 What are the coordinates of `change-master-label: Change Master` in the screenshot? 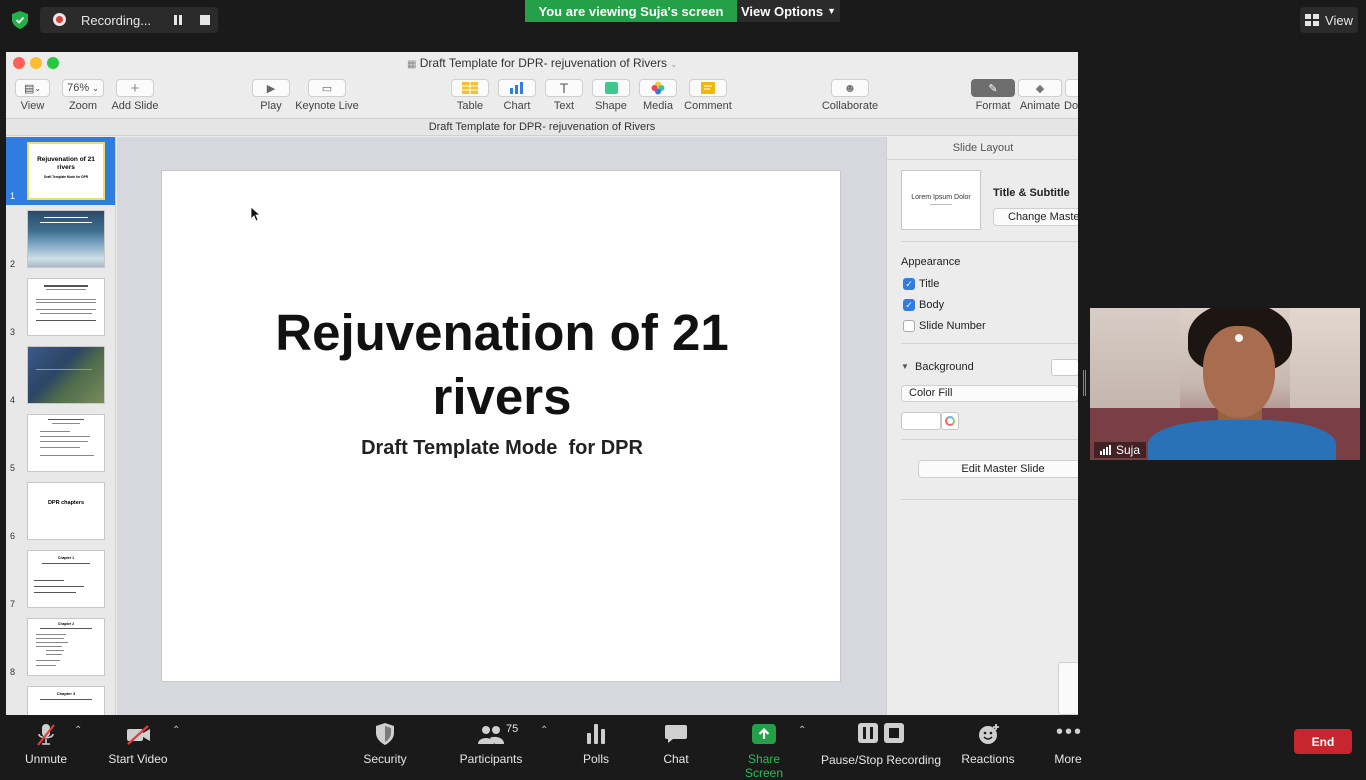 It's located at (1043, 217).